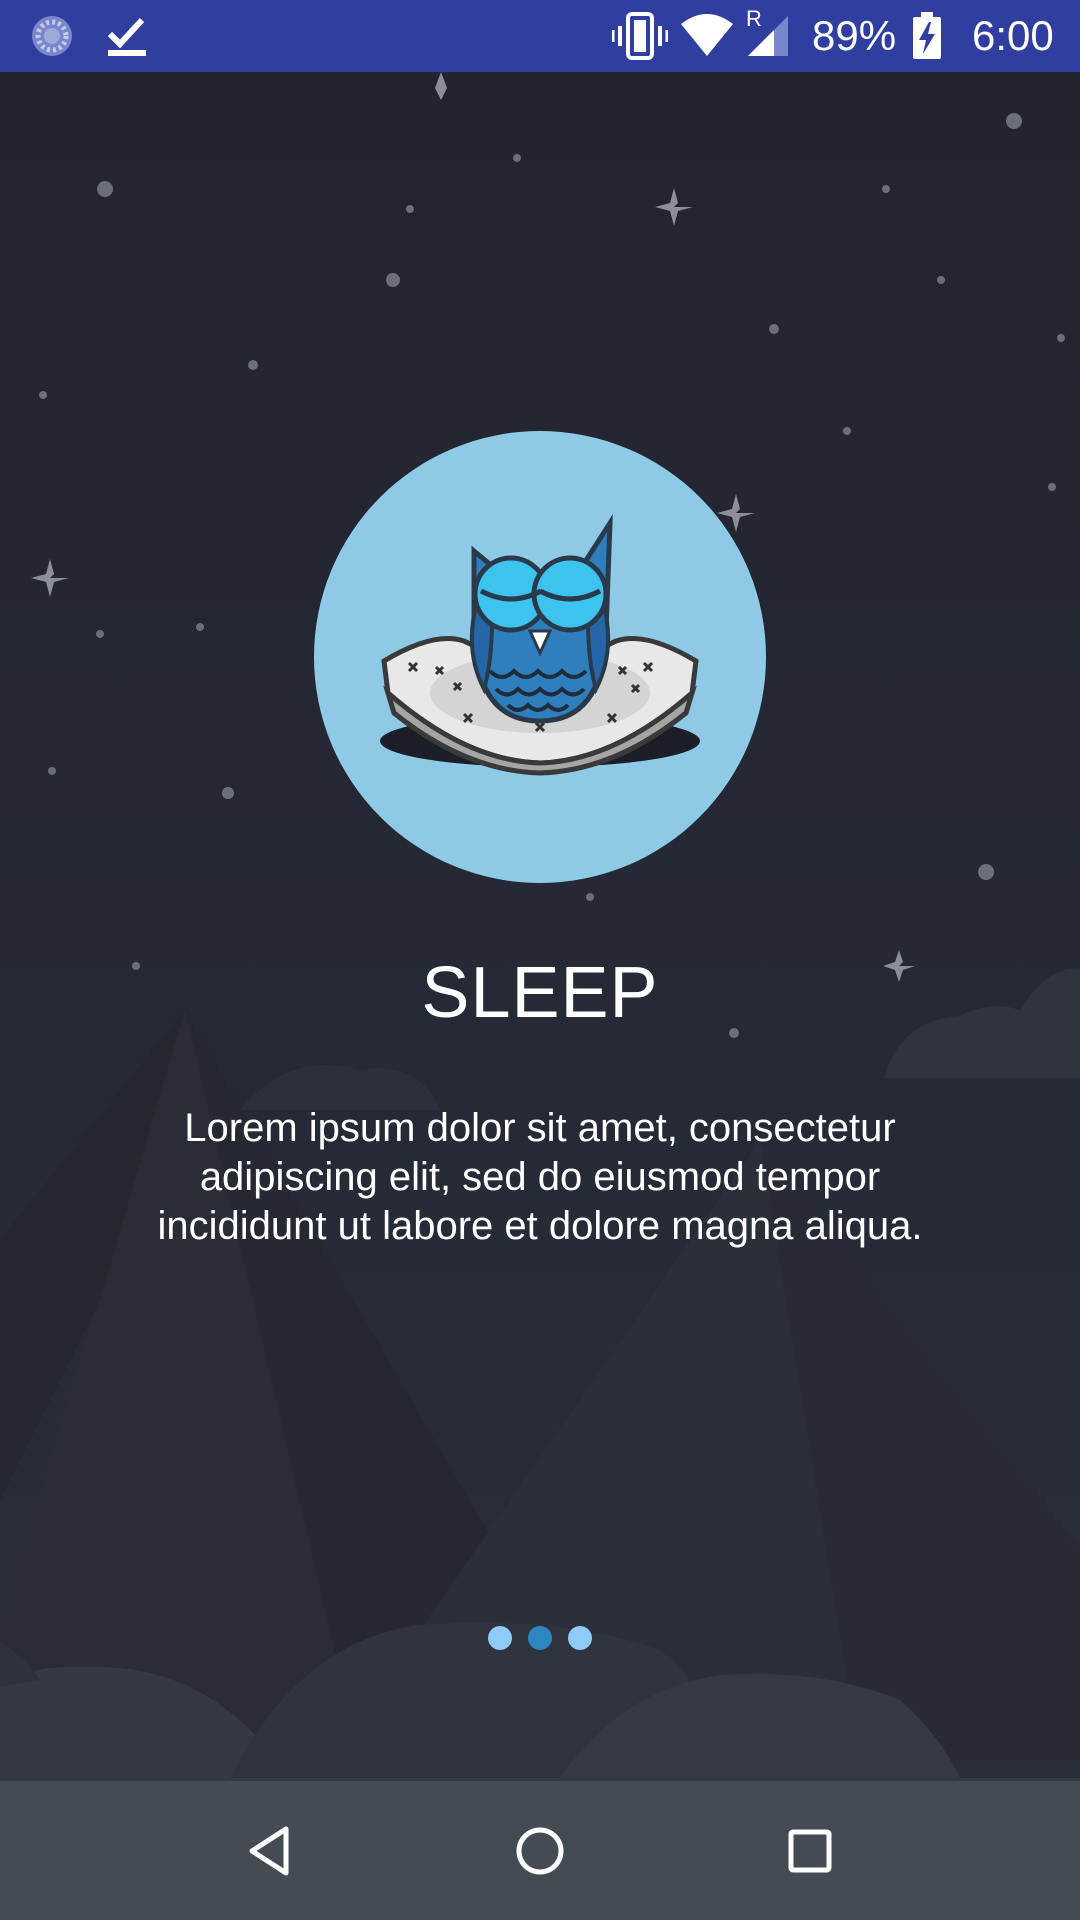 The width and height of the screenshot is (1080, 1920). I want to click on wifi-icon, so click(707, 37).